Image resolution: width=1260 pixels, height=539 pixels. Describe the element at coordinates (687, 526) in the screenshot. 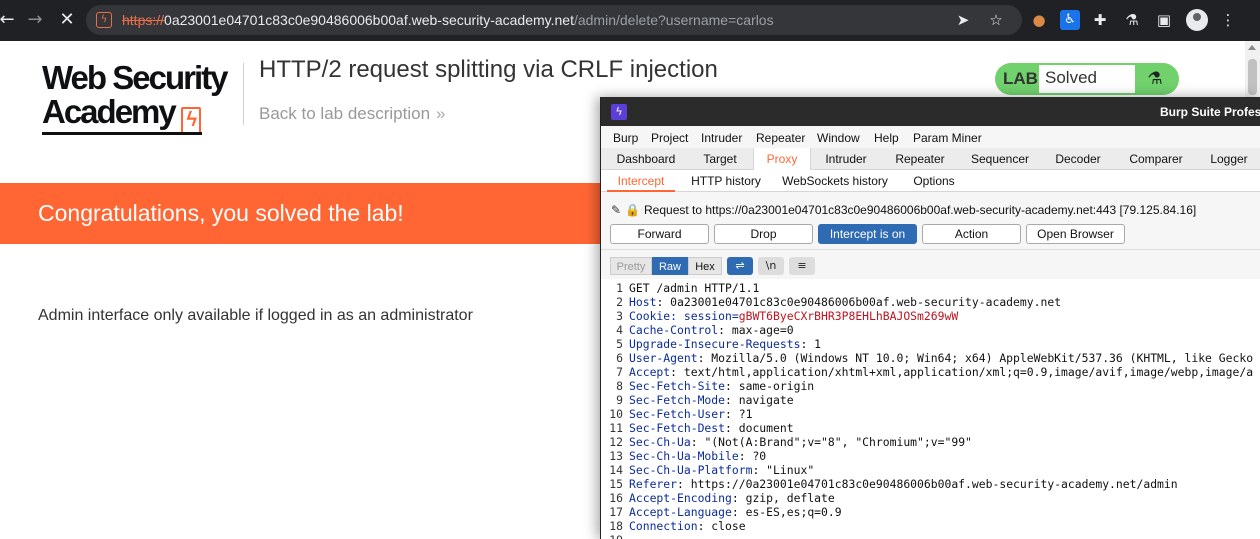

I see `line-content: Connection: close` at that location.